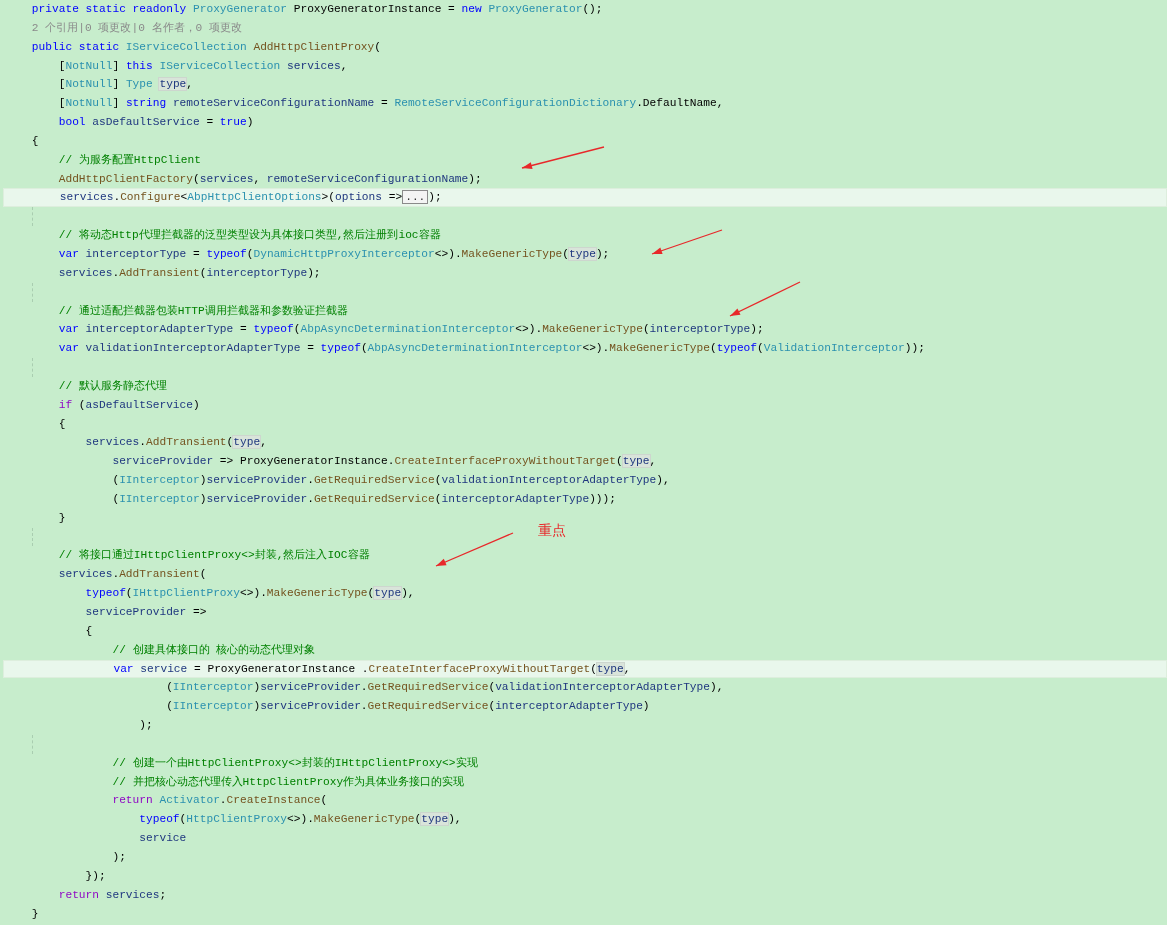 Image resolution: width=1167 pixels, height=925 pixels. Describe the element at coordinates (371, 668) in the screenshot. I see `code-text: var service = ProxyGeneratorInstance .CreateInterfaceProxyWithoutTarget(type,` at that location.